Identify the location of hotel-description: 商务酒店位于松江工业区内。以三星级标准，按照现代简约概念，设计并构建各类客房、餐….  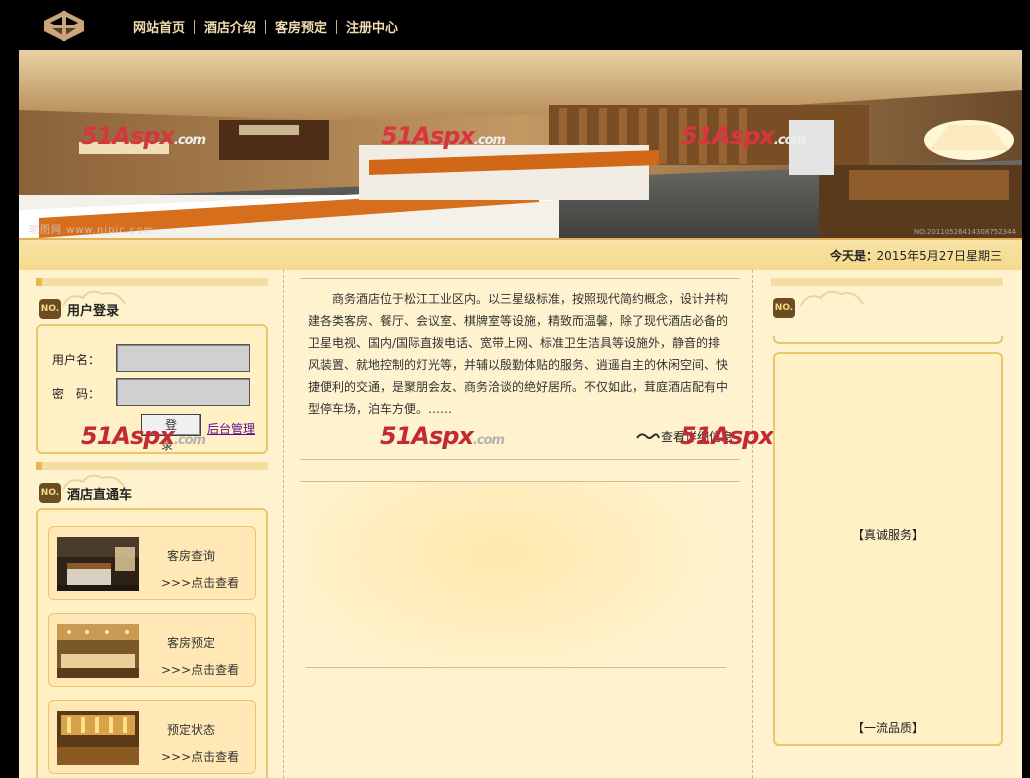
(518, 354).